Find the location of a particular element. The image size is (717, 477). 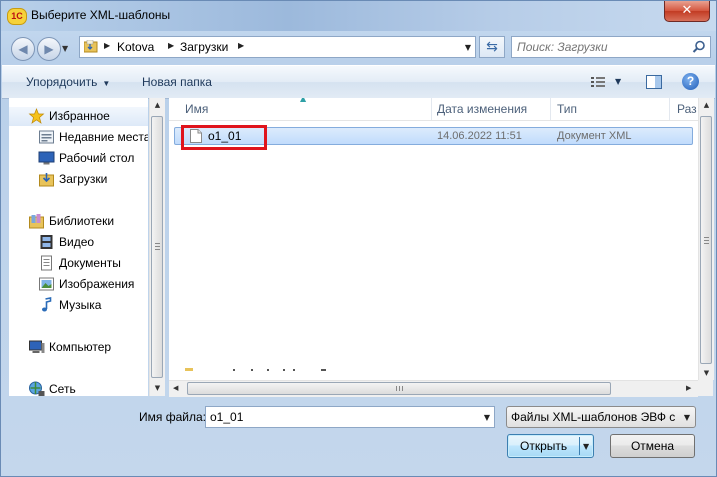

filename-combobox: ▼ is located at coordinates (350, 417).